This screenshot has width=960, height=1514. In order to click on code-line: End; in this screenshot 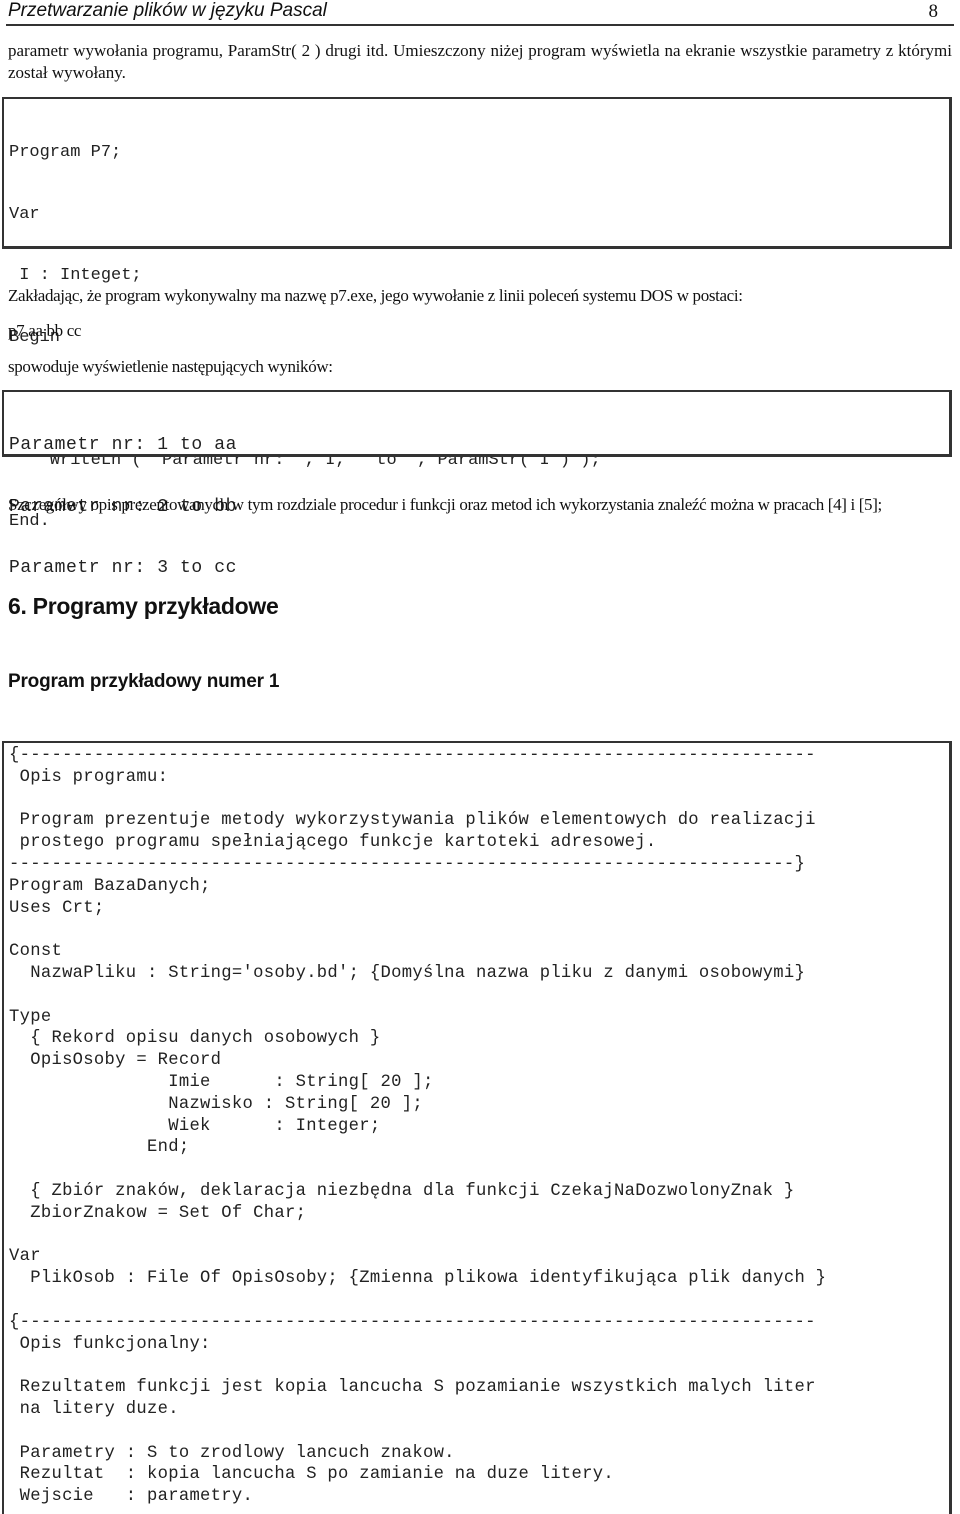, I will do `click(99, 1148)`.